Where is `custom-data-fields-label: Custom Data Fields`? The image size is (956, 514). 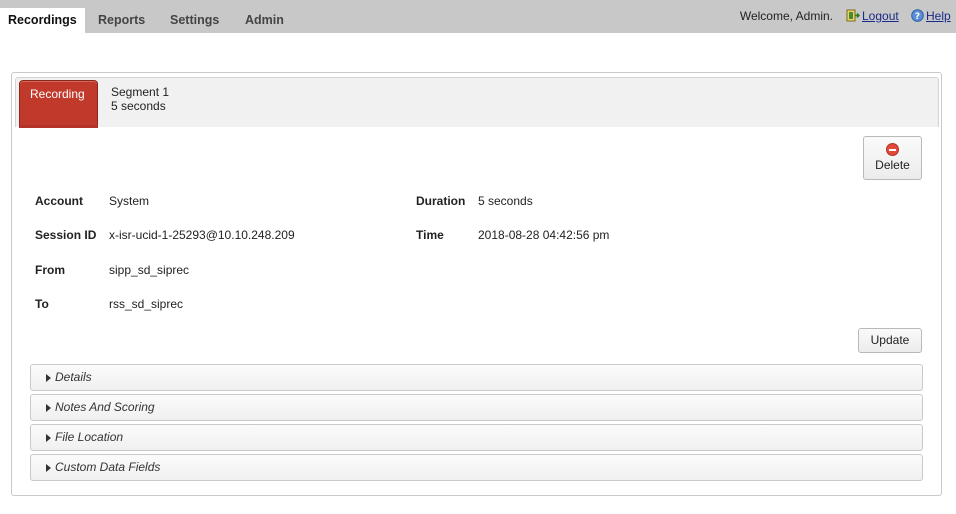
custom-data-fields-label: Custom Data Fields is located at coordinates (108, 467).